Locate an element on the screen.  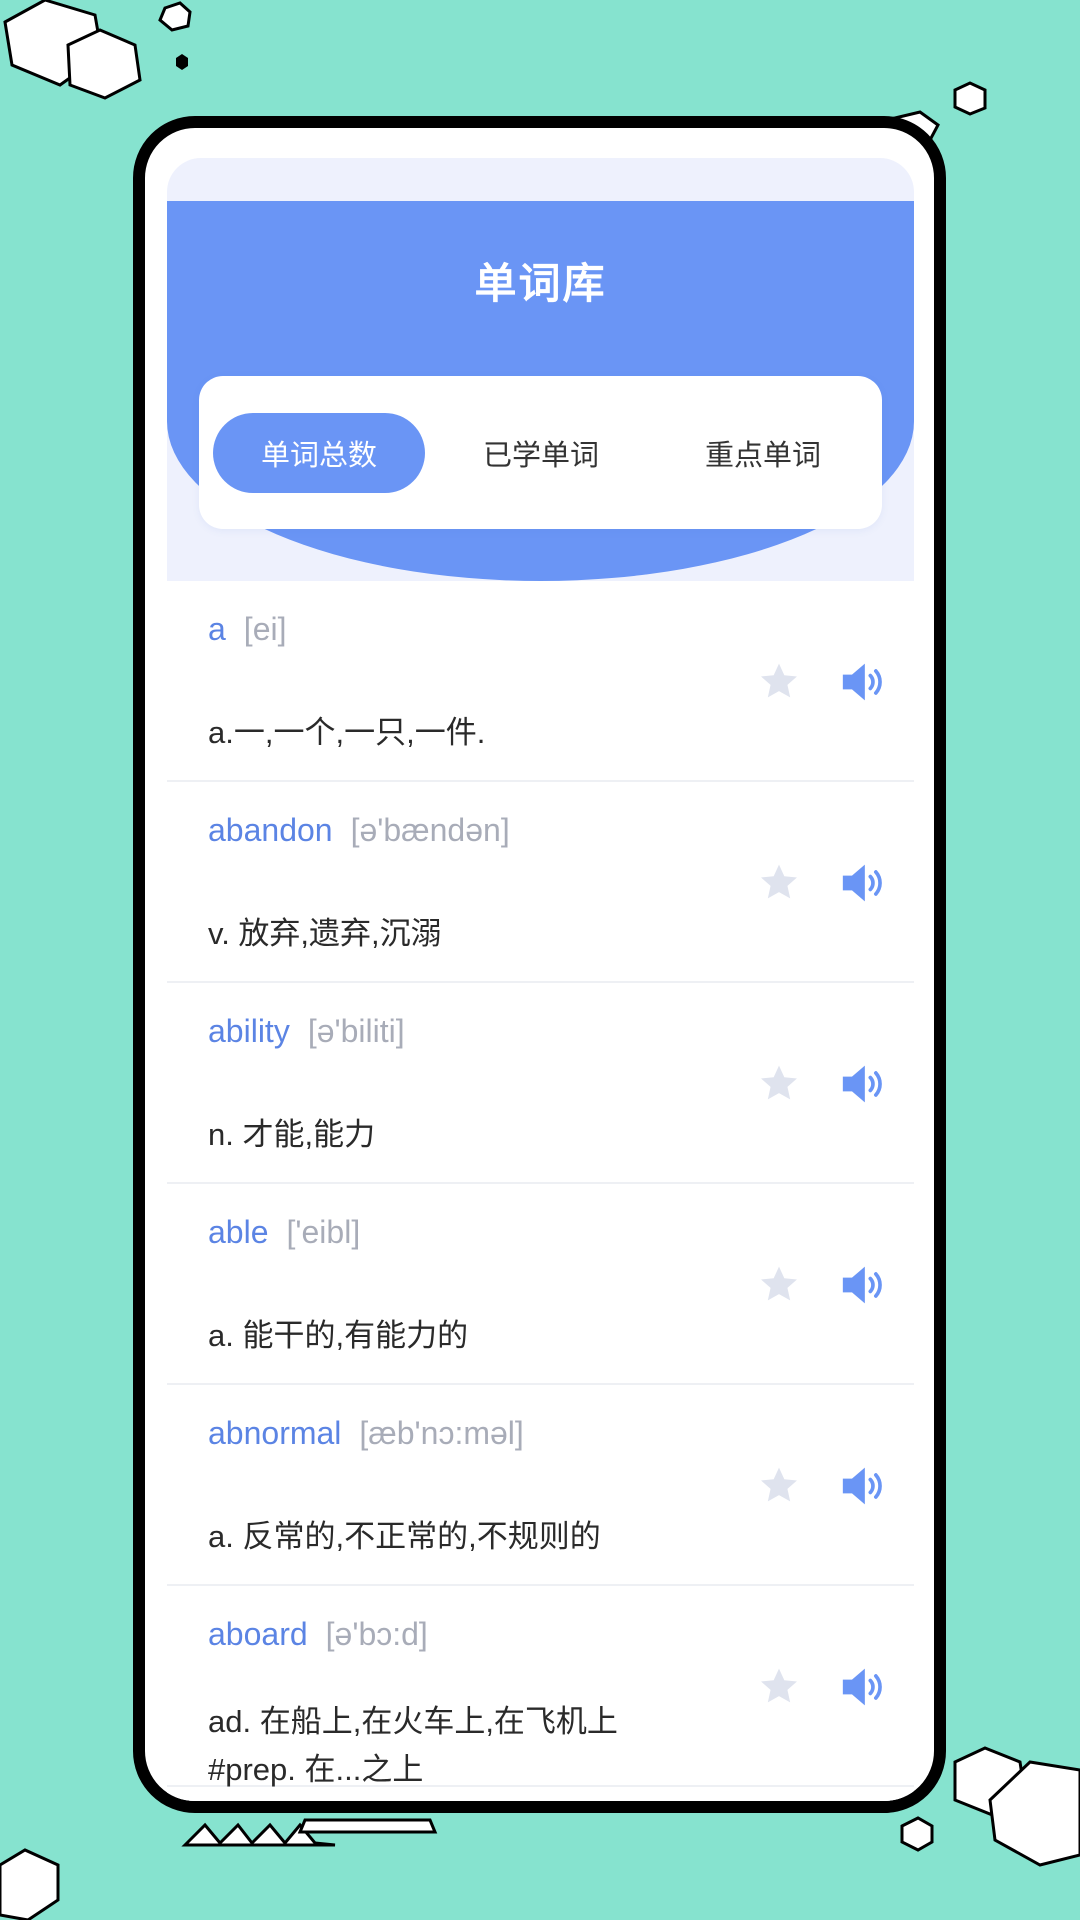
word-text: able is located at coordinates (238, 1232).